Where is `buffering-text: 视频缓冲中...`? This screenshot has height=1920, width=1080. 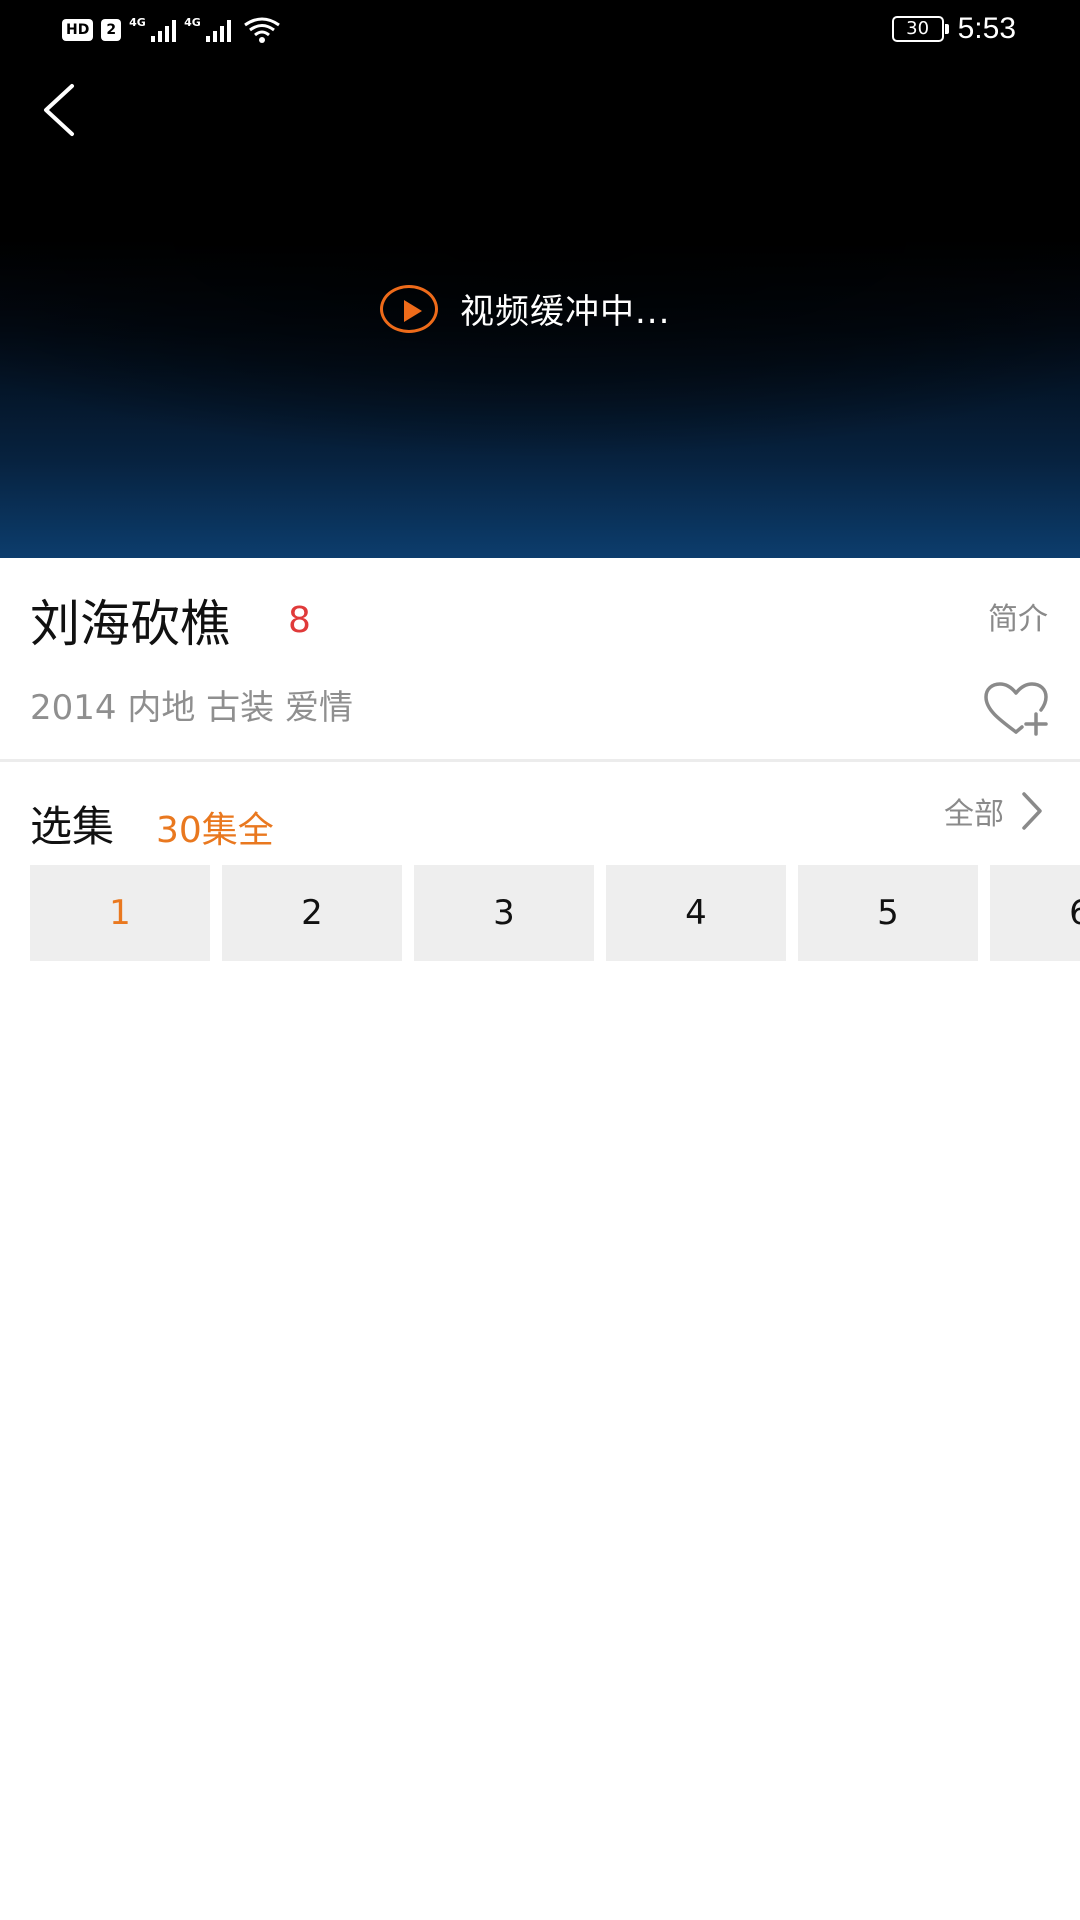
buffering-text: 视频缓冲中... is located at coordinates (565, 312).